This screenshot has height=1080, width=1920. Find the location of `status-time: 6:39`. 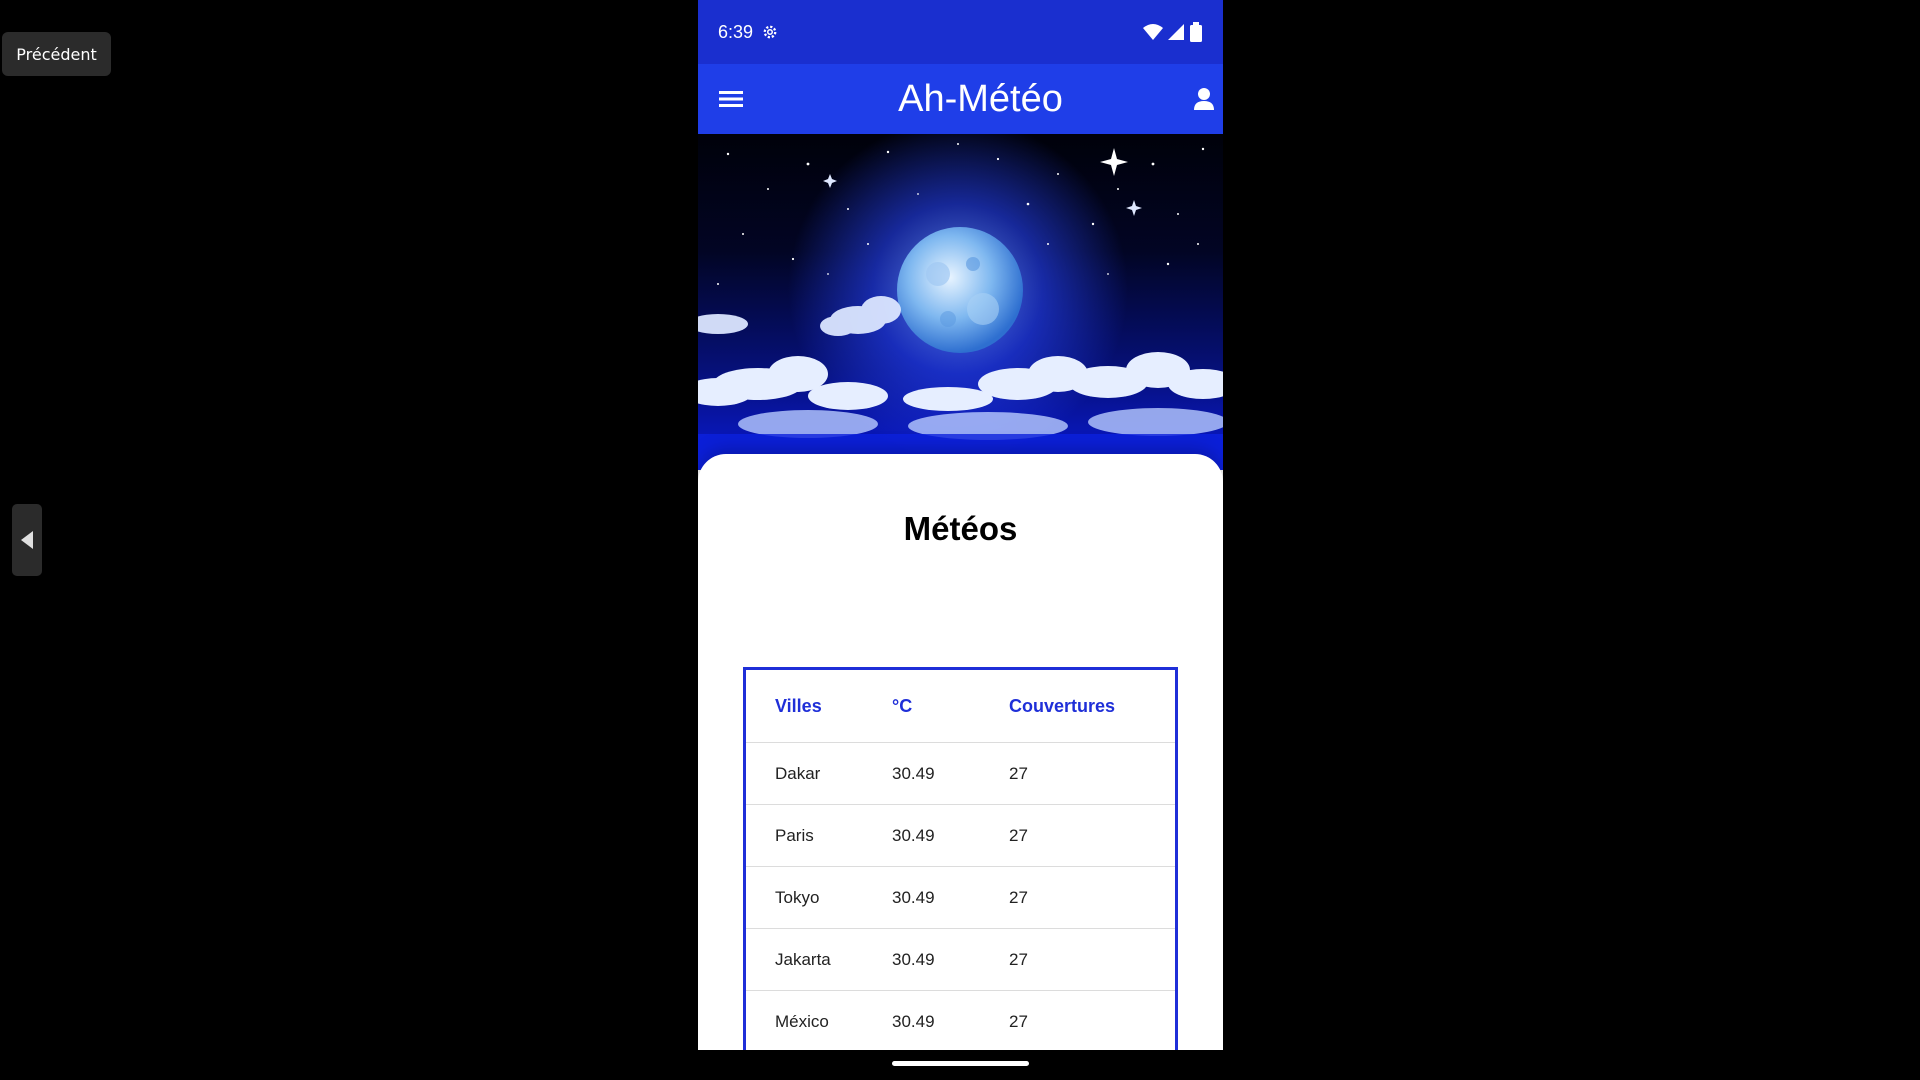

status-time: 6:39 is located at coordinates (736, 31).